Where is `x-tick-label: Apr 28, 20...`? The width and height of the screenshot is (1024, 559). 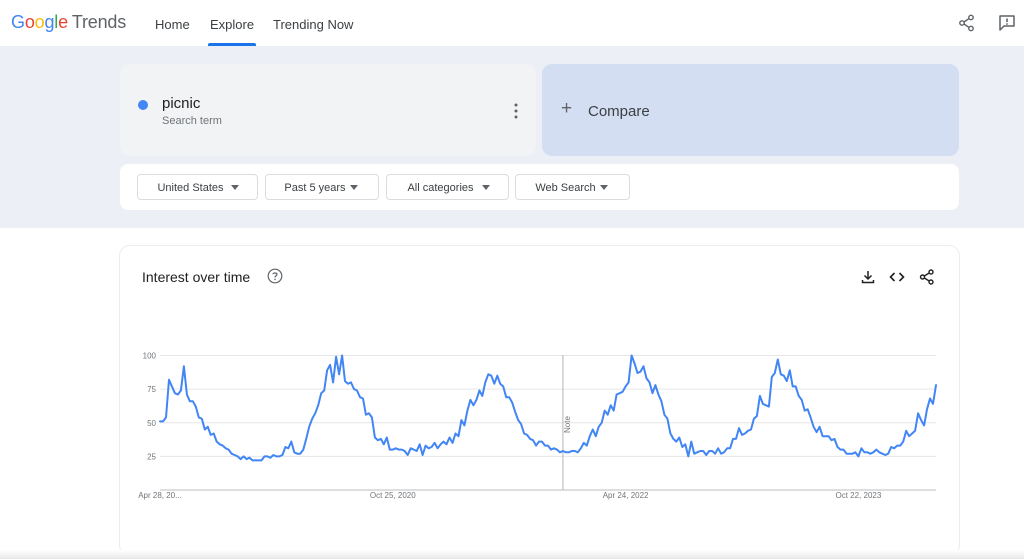
x-tick-label: Apr 28, 20... is located at coordinates (160, 495).